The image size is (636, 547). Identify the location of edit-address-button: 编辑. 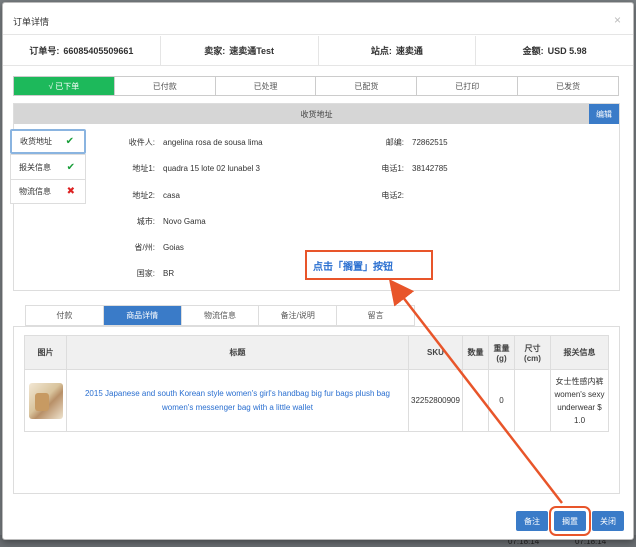
(604, 114).